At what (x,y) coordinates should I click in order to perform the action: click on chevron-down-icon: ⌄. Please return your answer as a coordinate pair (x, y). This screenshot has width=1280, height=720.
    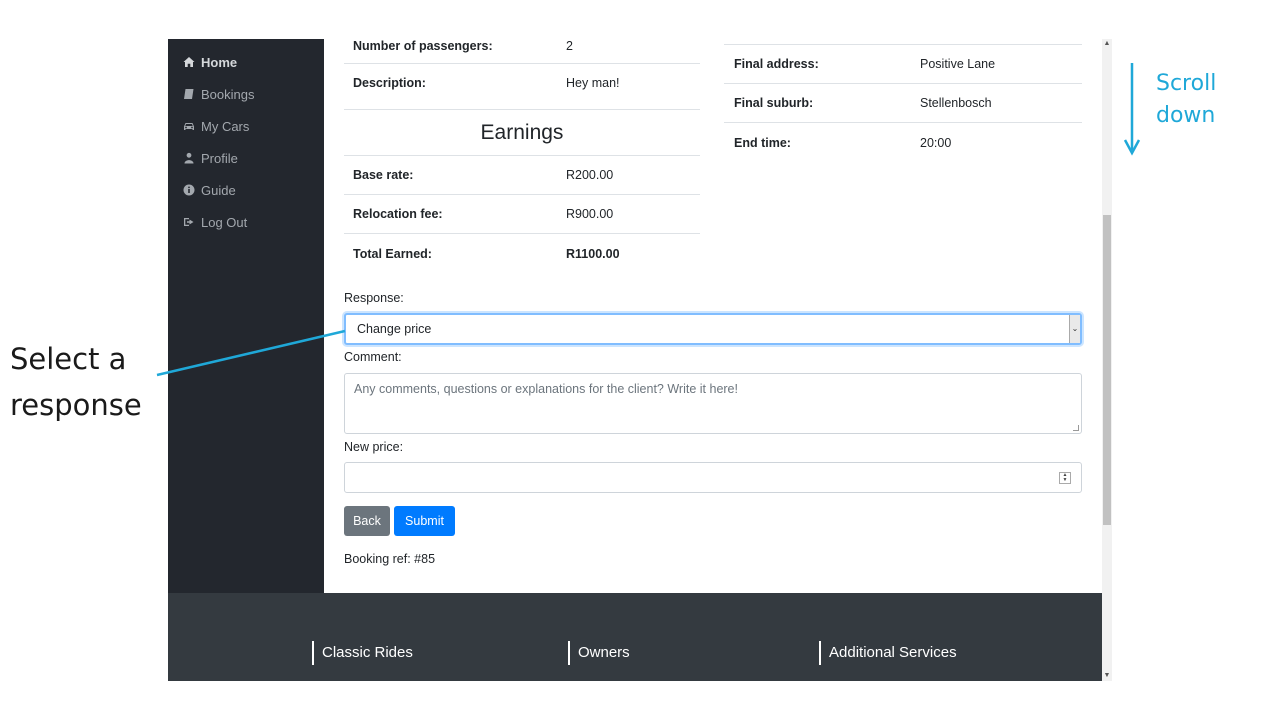
    Looking at the image, I should click on (1074, 329).